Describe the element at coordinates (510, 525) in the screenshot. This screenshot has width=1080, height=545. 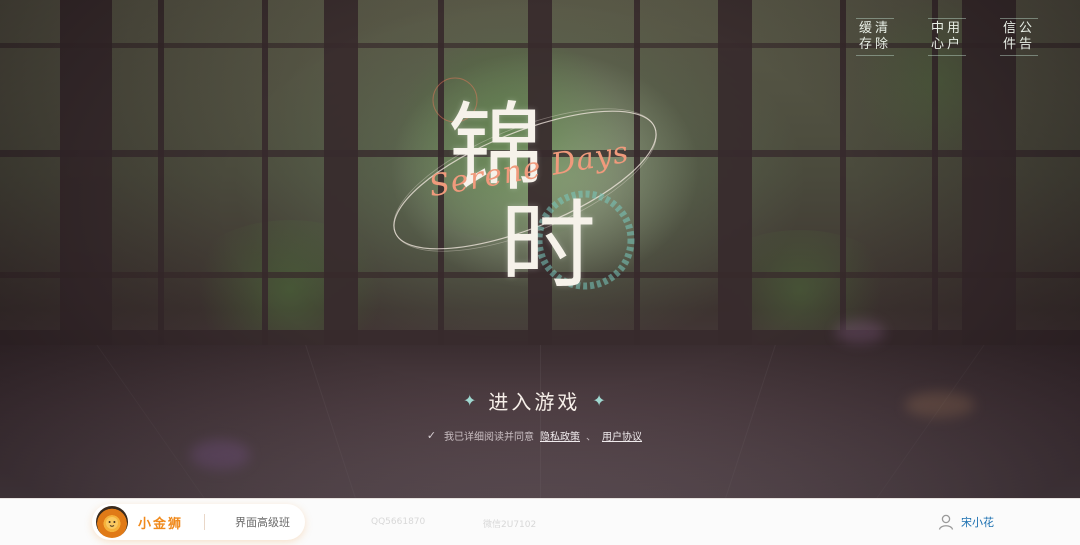
I see `watermark-text: 微信2U7102` at that location.